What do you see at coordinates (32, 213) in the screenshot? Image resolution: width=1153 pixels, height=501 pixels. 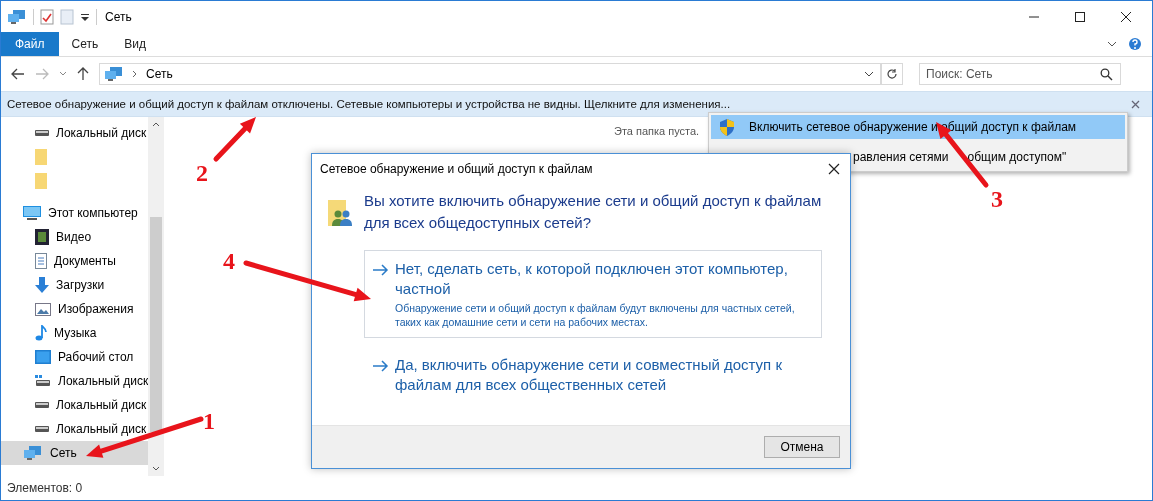 I see `computer-icon` at bounding box center [32, 213].